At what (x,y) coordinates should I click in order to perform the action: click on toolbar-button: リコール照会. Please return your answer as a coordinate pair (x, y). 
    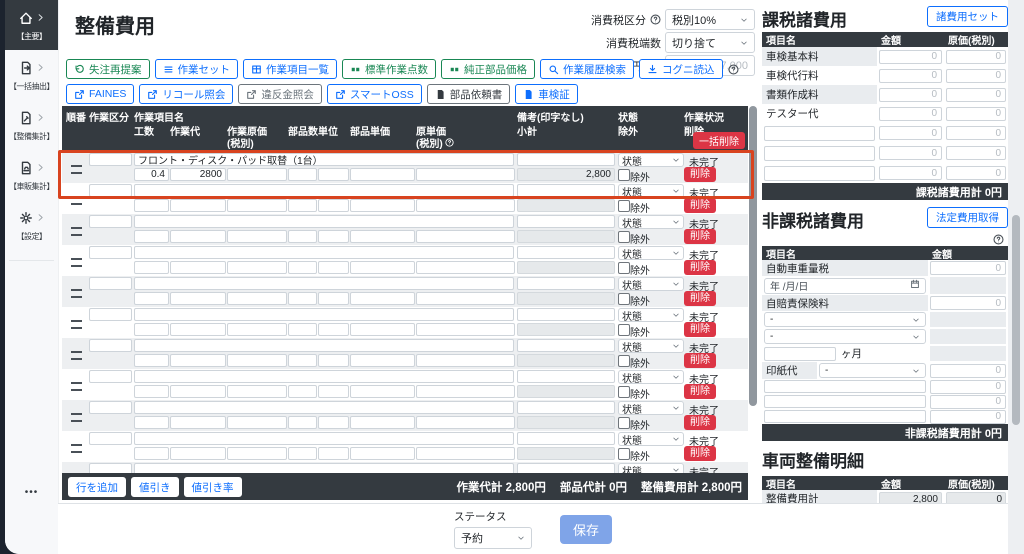
    Looking at the image, I should click on (186, 94).